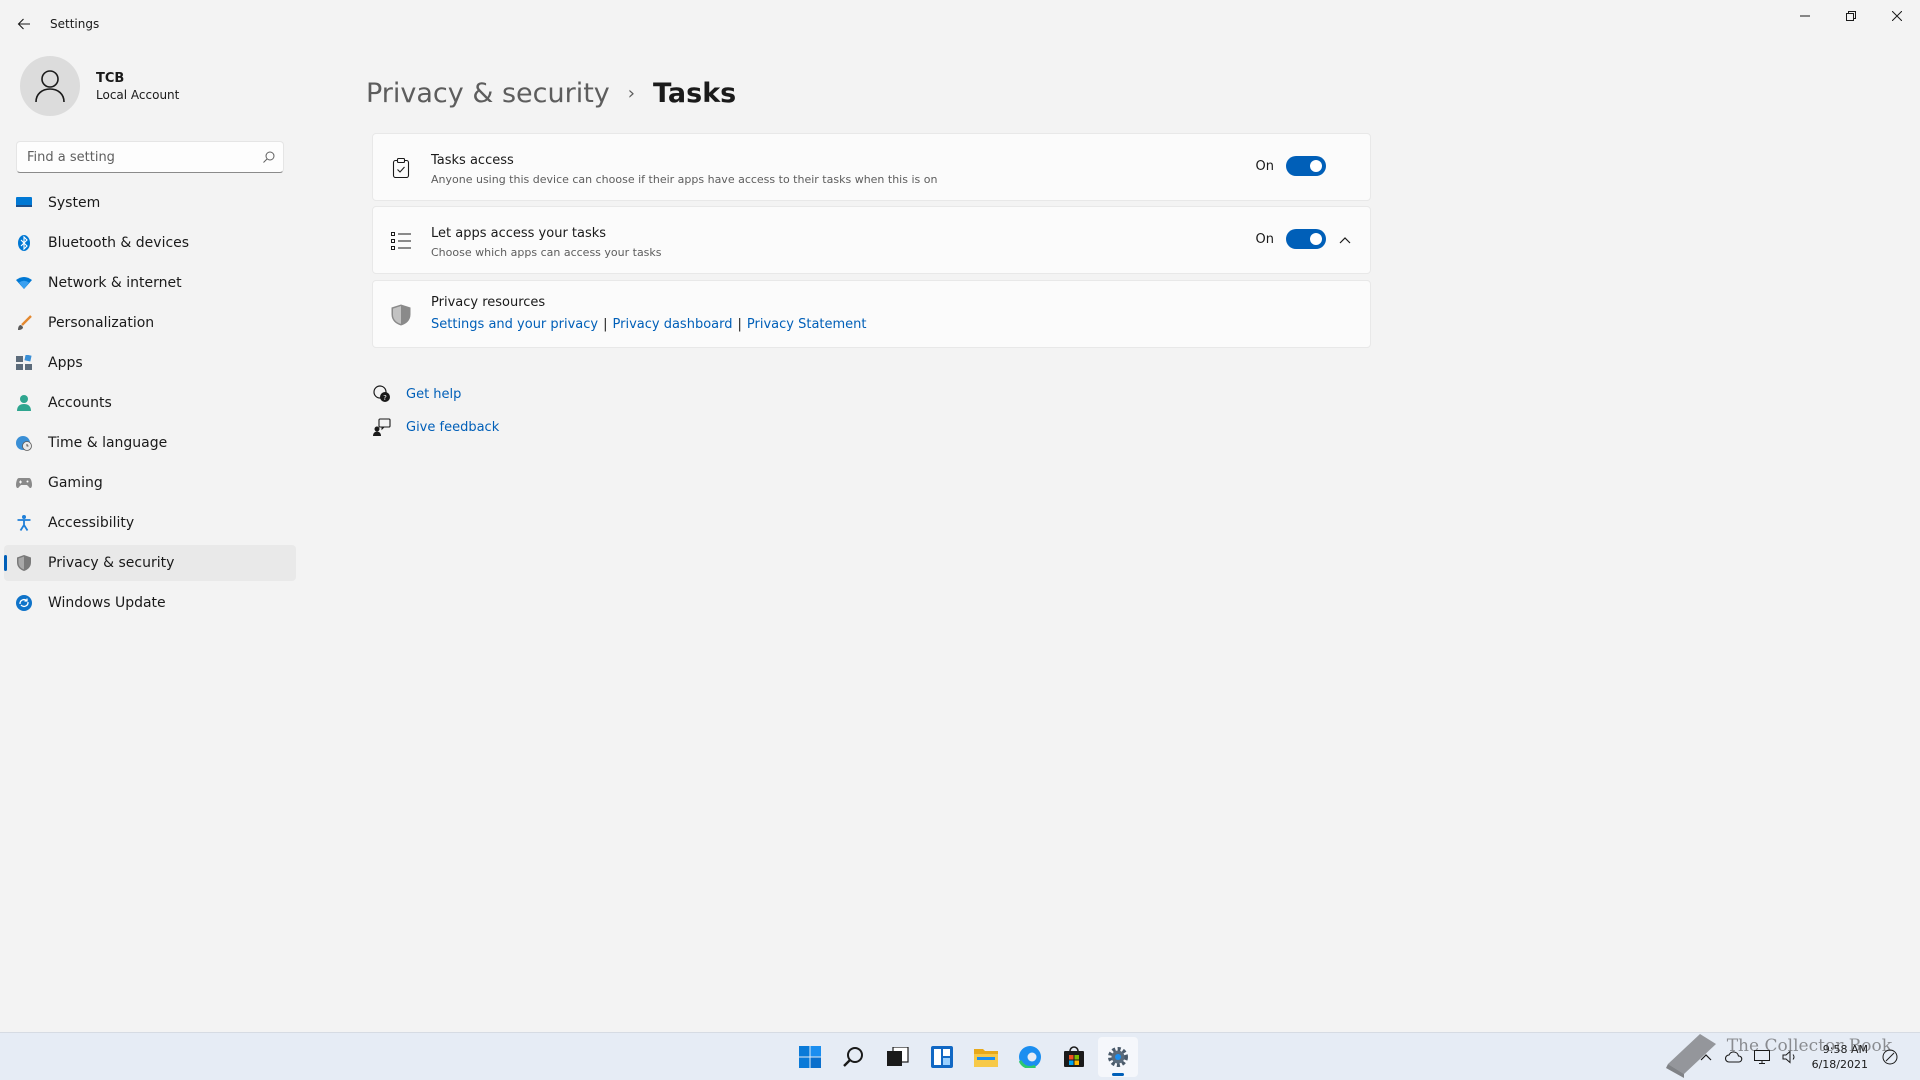 The height and width of the screenshot is (1080, 1920). I want to click on task-view-icon, so click(898, 1057).